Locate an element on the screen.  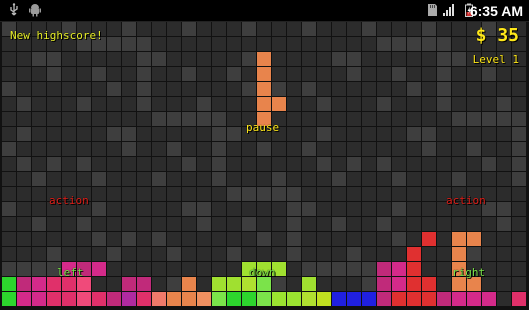
move-left-button: left is located at coordinates (70, 272).